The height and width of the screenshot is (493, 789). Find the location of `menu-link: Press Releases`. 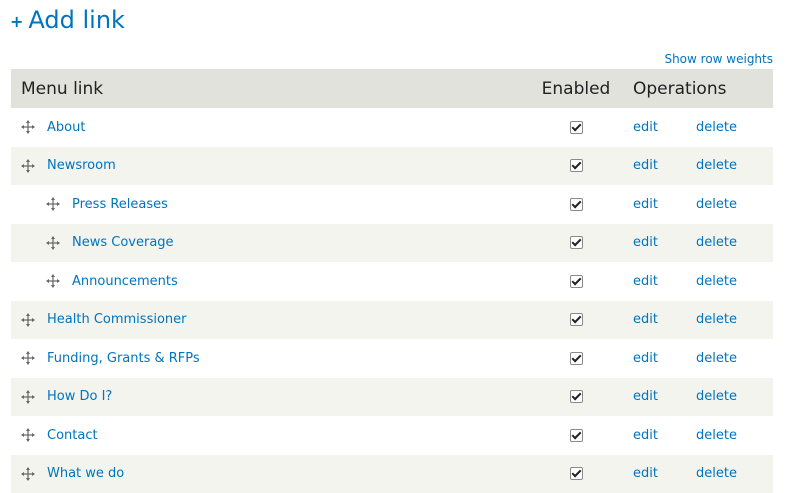

menu-link: Press Releases is located at coordinates (120, 204).